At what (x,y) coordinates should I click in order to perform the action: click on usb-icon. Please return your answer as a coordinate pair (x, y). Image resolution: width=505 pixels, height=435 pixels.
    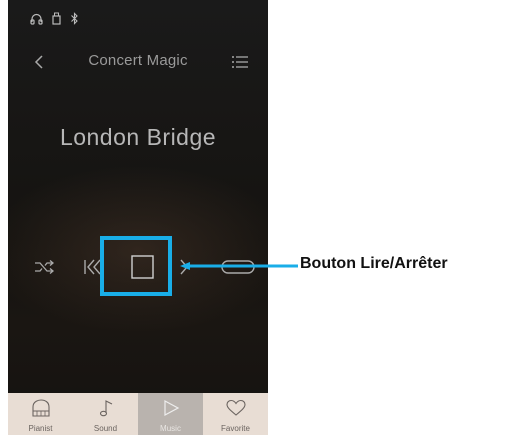
    Looking at the image, I should click on (56, 18).